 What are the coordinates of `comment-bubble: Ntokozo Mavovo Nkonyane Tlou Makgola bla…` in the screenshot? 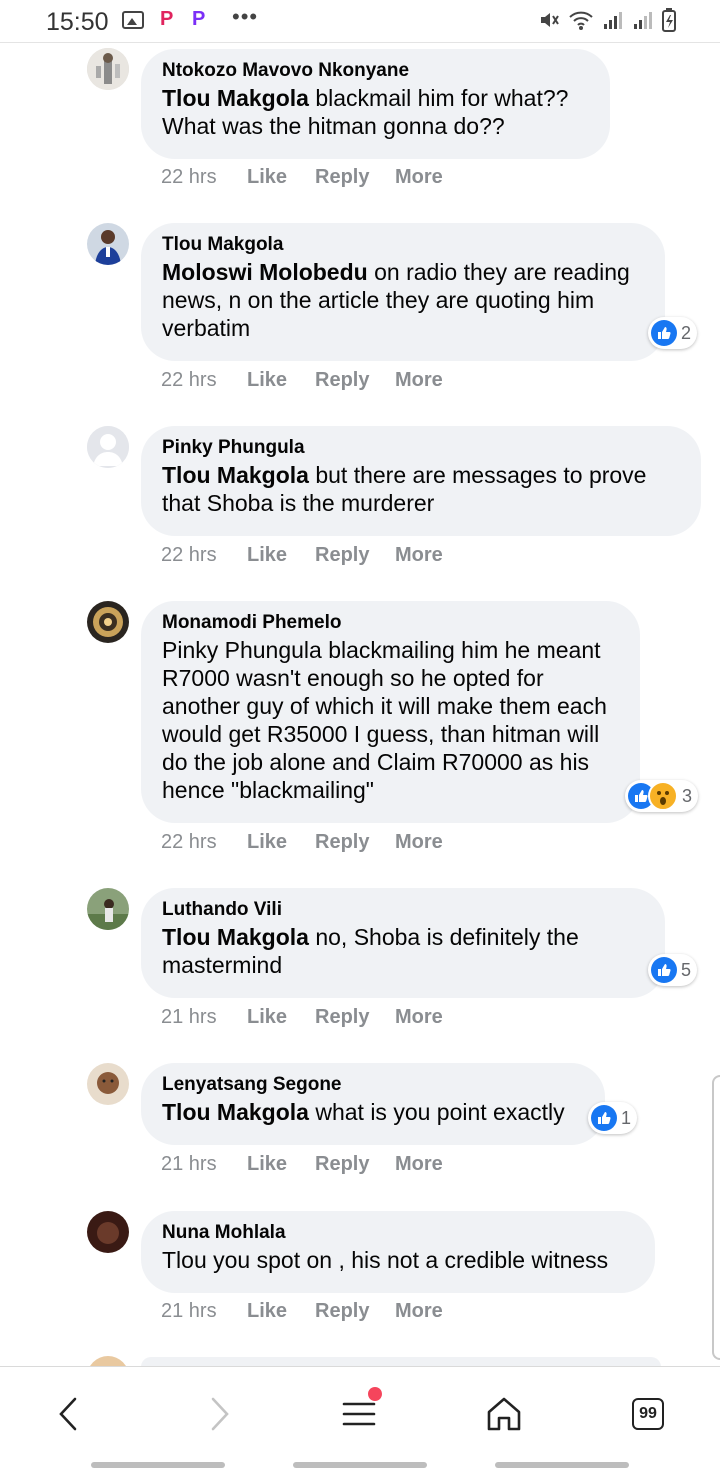 It's located at (375, 104).